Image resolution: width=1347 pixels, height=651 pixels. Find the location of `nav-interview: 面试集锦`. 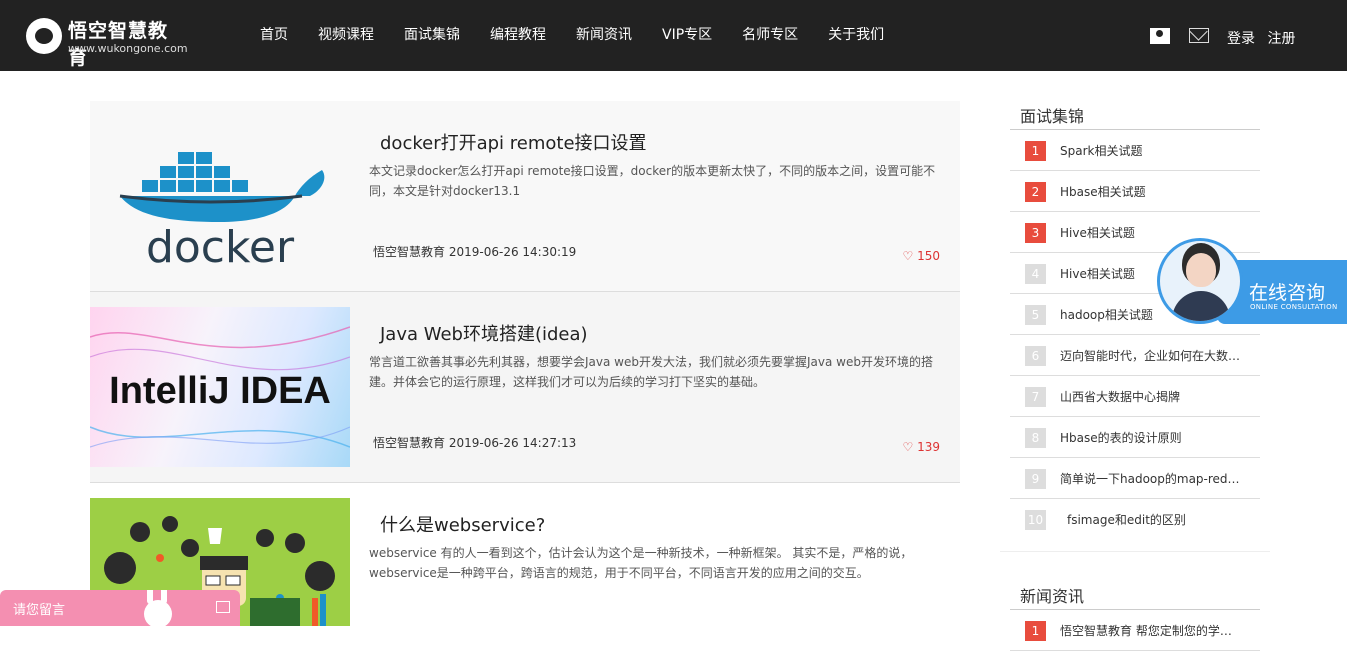

nav-interview: 面试集锦 is located at coordinates (432, 35).